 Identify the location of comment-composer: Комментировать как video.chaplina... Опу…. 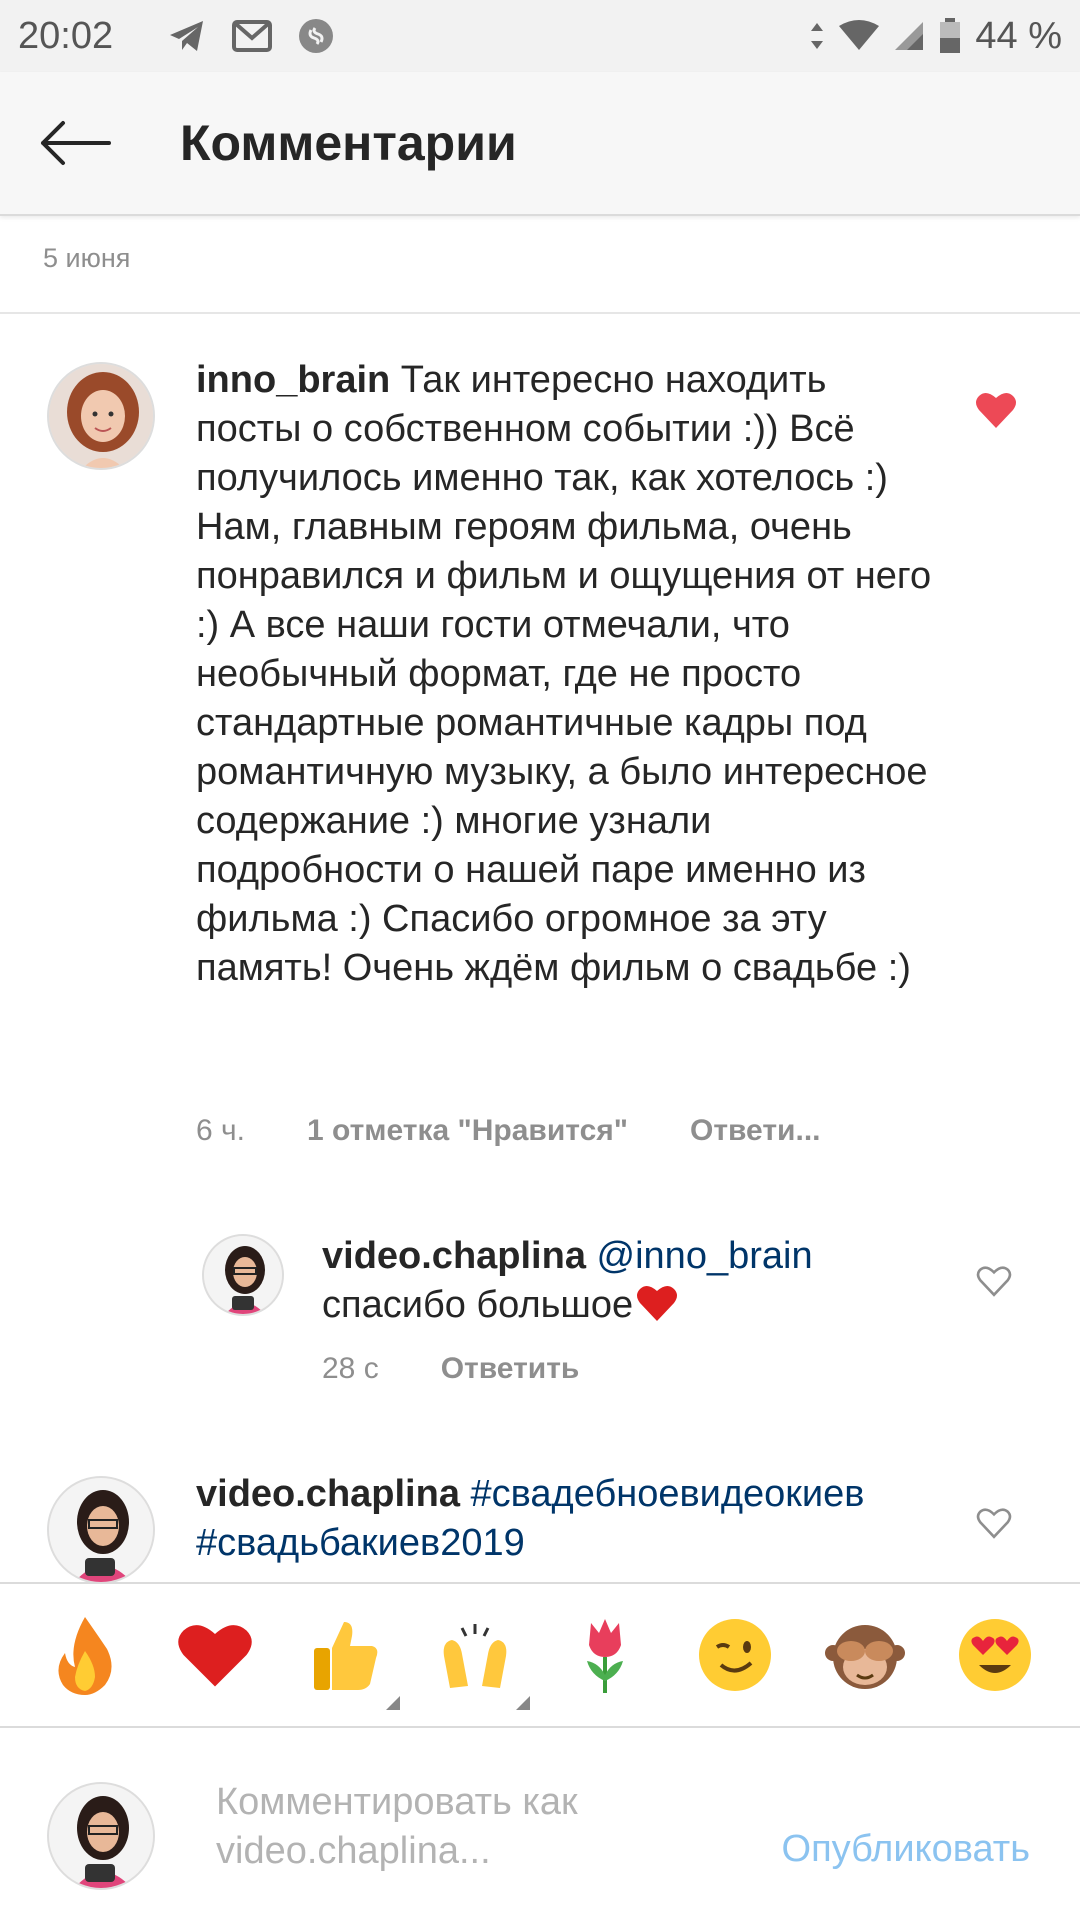
(540, 1825).